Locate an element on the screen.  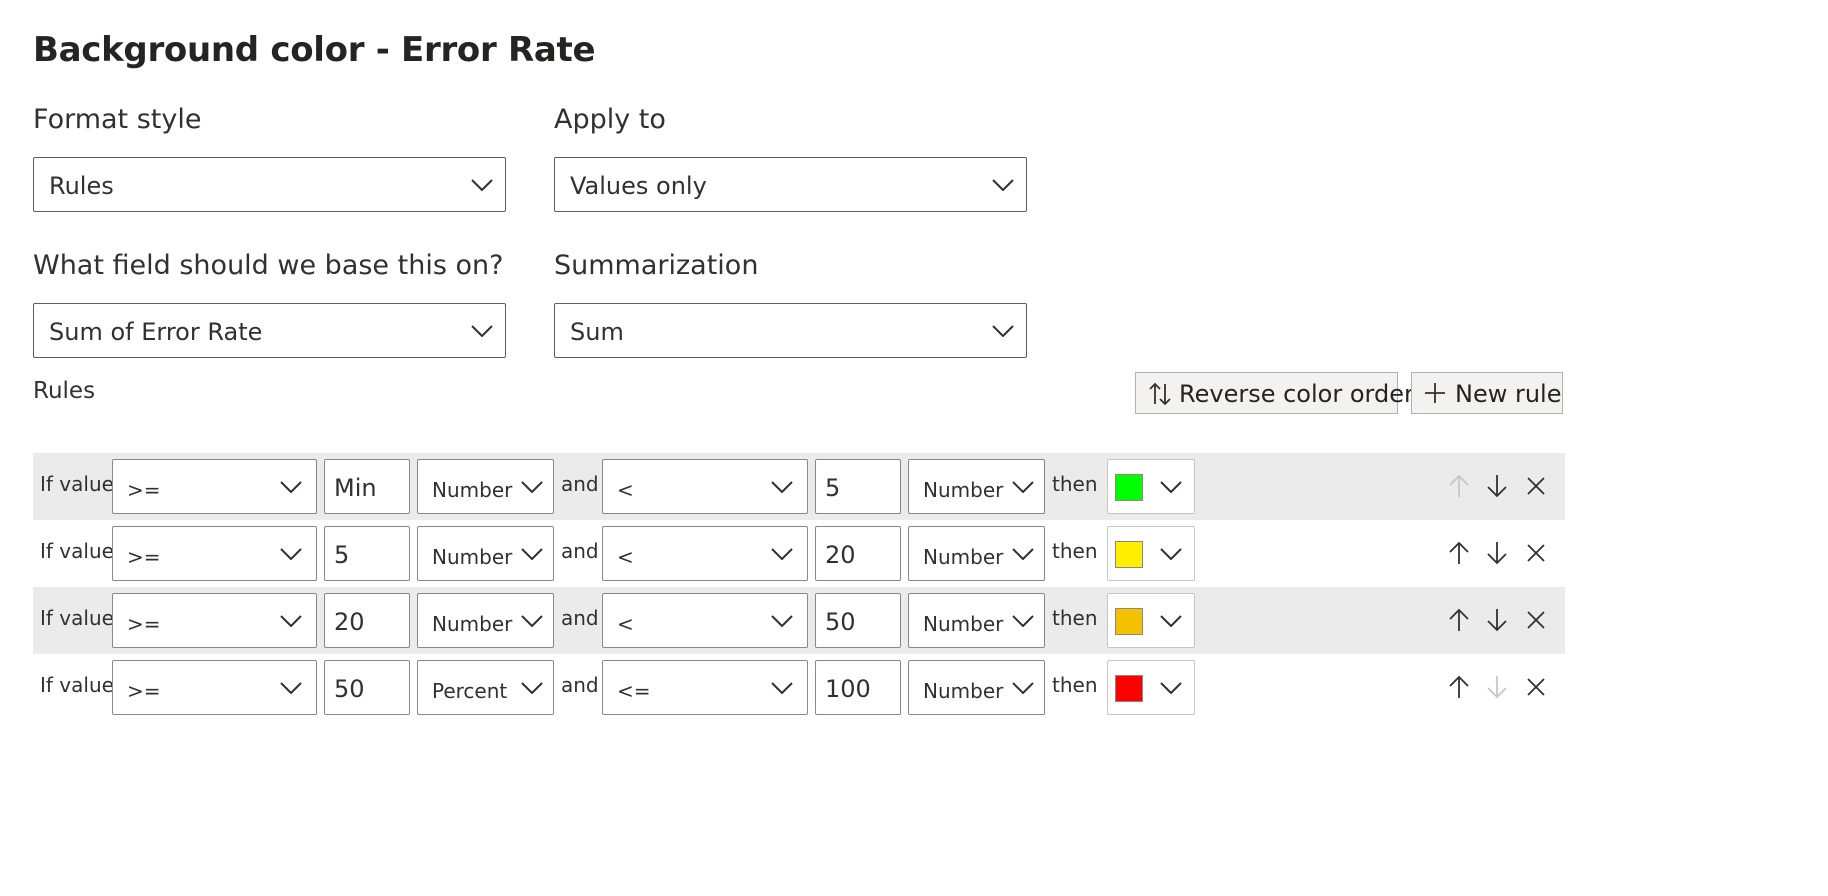
apply-to-label: Apply to is located at coordinates (610, 119).